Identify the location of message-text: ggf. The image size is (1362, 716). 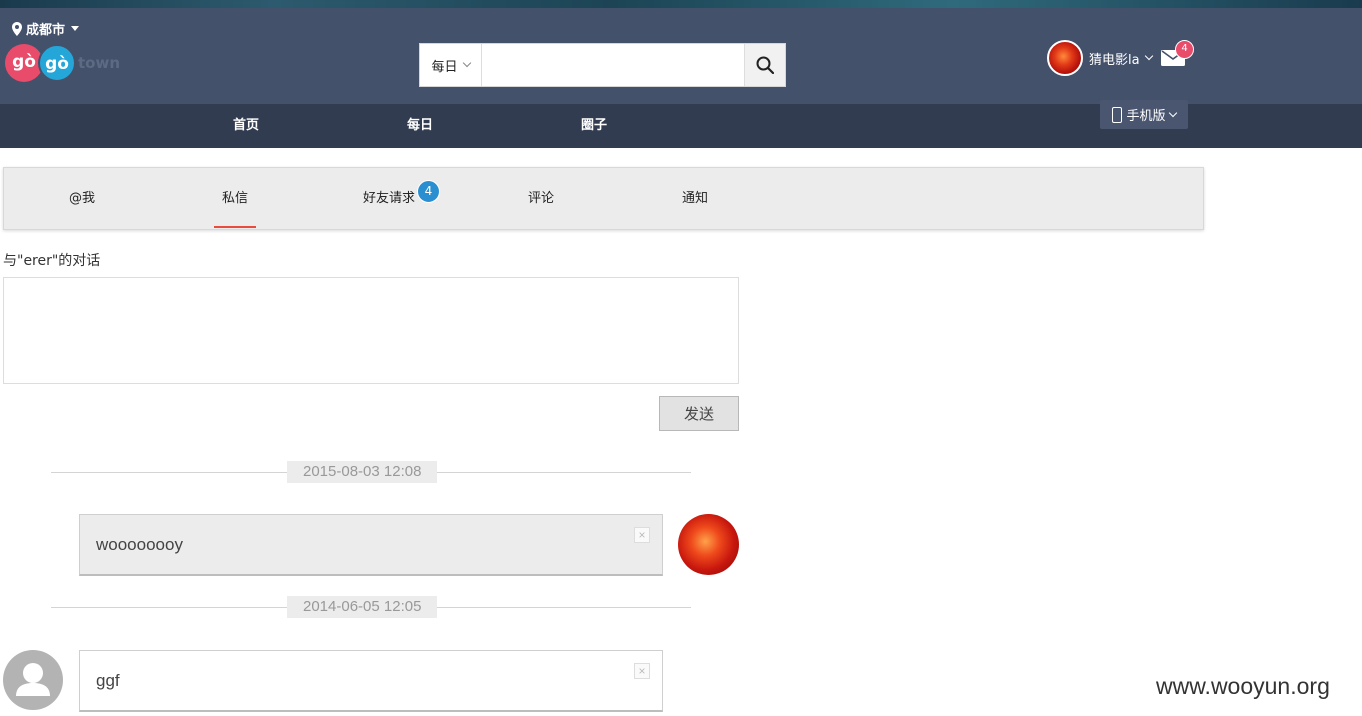
(108, 680).